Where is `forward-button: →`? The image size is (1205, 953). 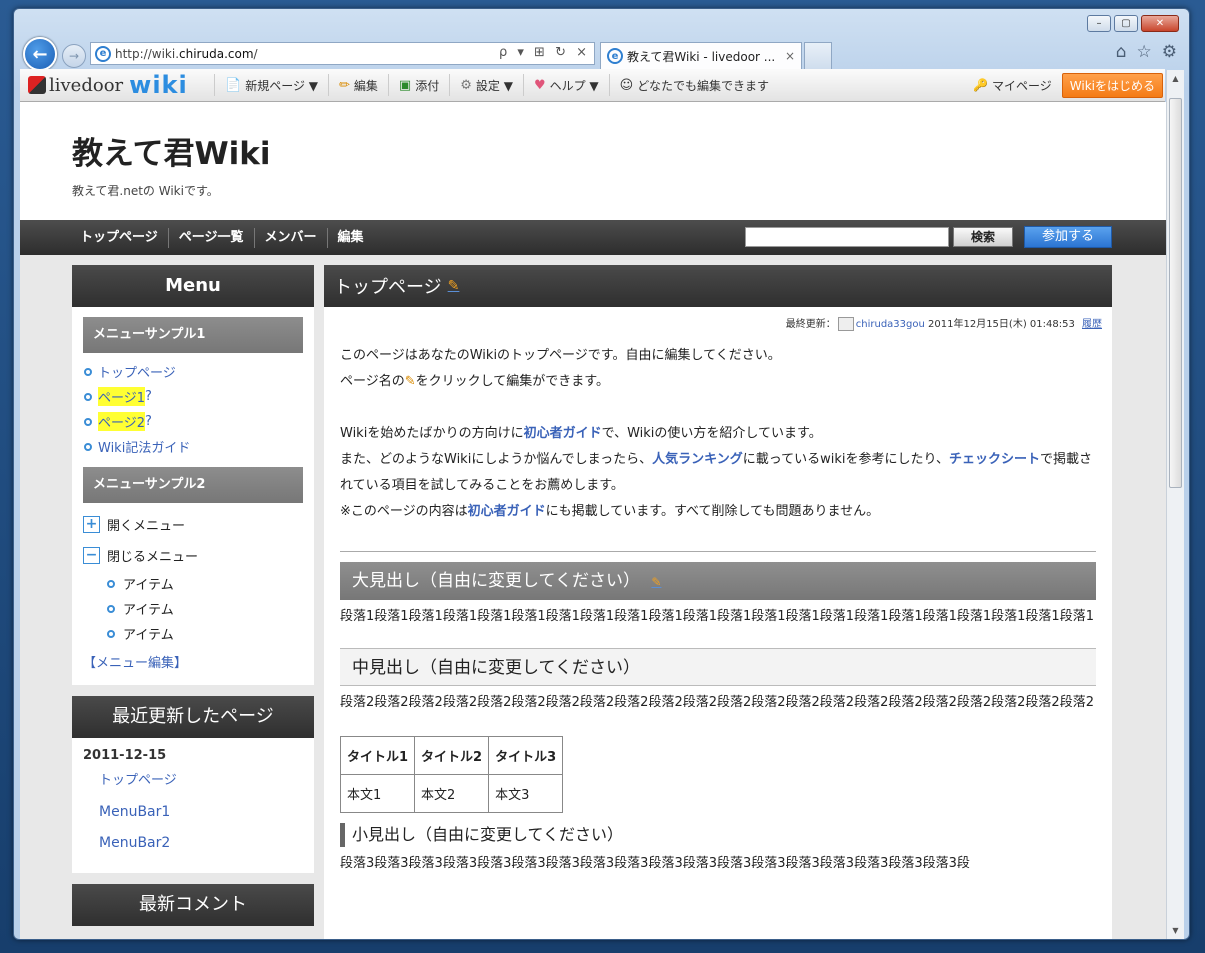
forward-button: → is located at coordinates (74, 56).